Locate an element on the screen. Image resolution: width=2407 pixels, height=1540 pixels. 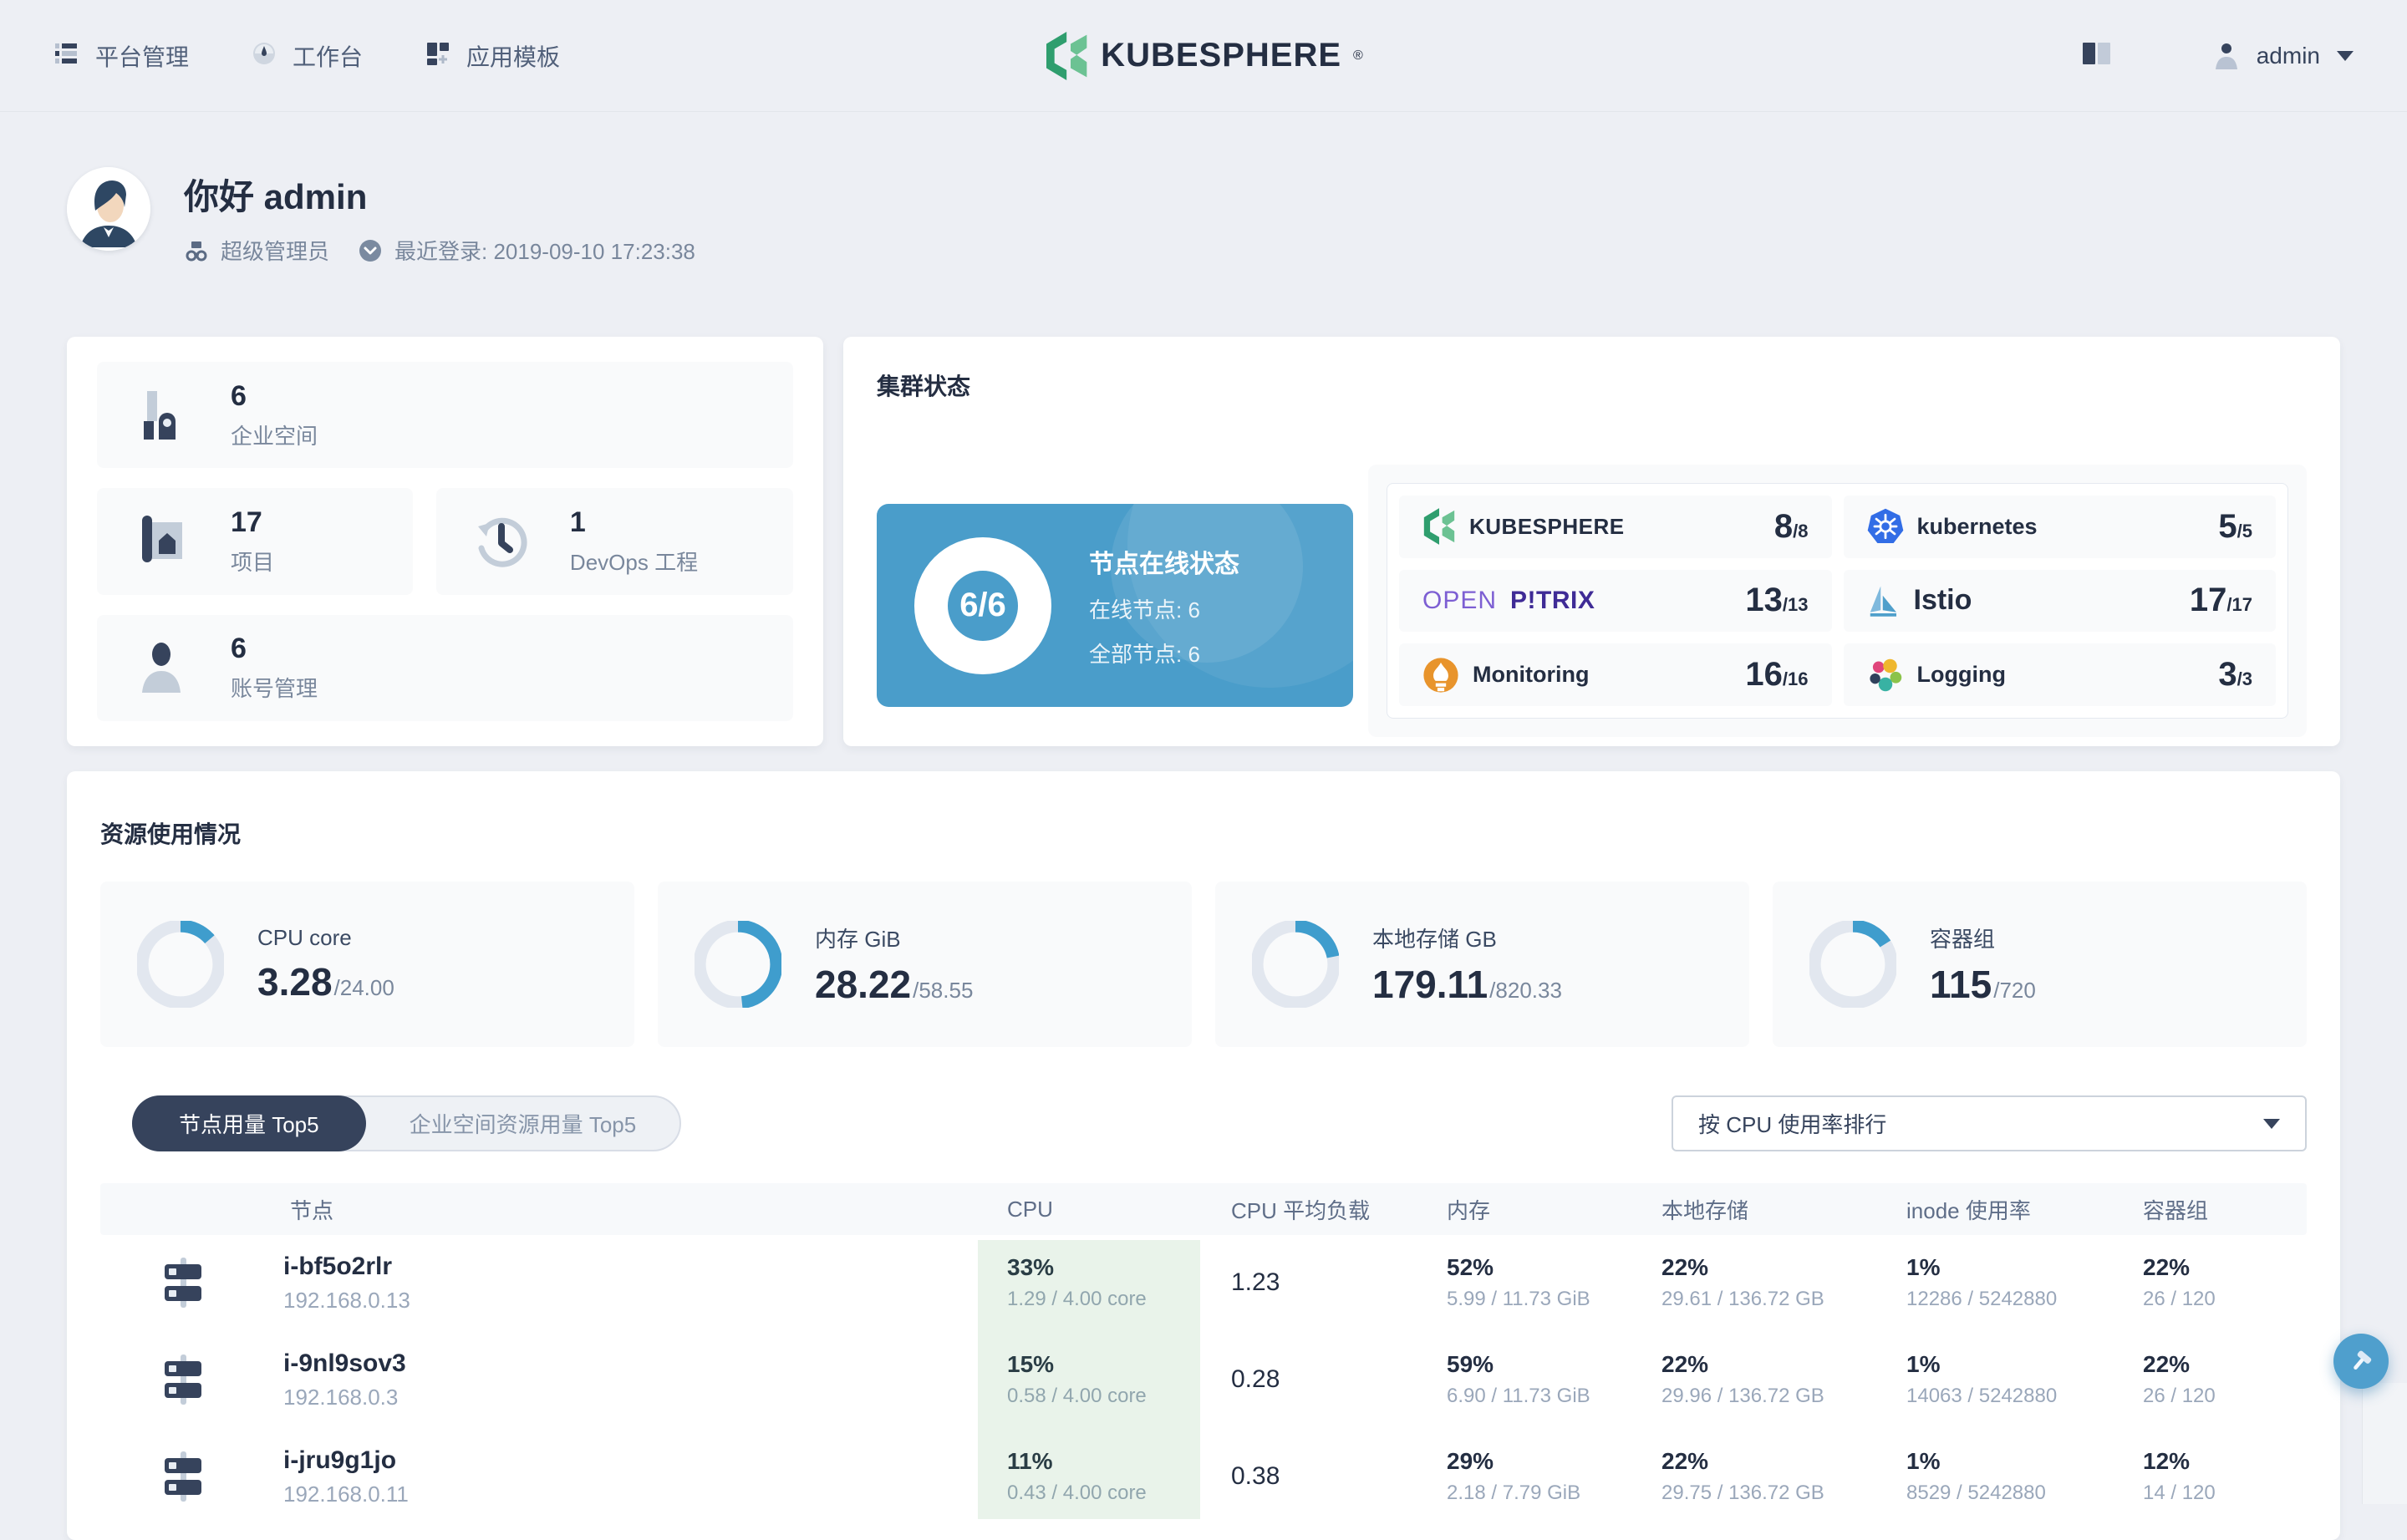
istio-icon is located at coordinates (1883, 601).